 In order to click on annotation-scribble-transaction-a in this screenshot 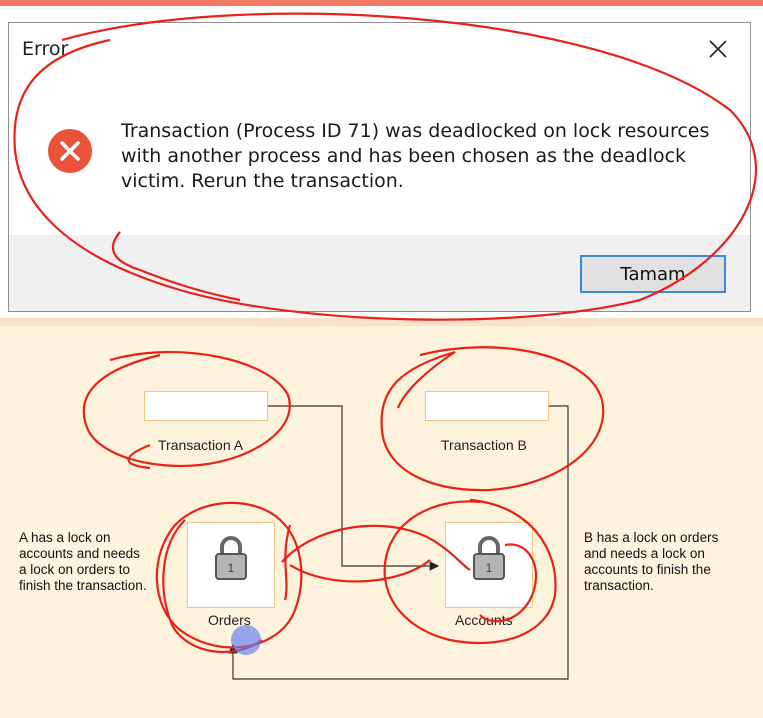, I will do `click(139, 456)`.